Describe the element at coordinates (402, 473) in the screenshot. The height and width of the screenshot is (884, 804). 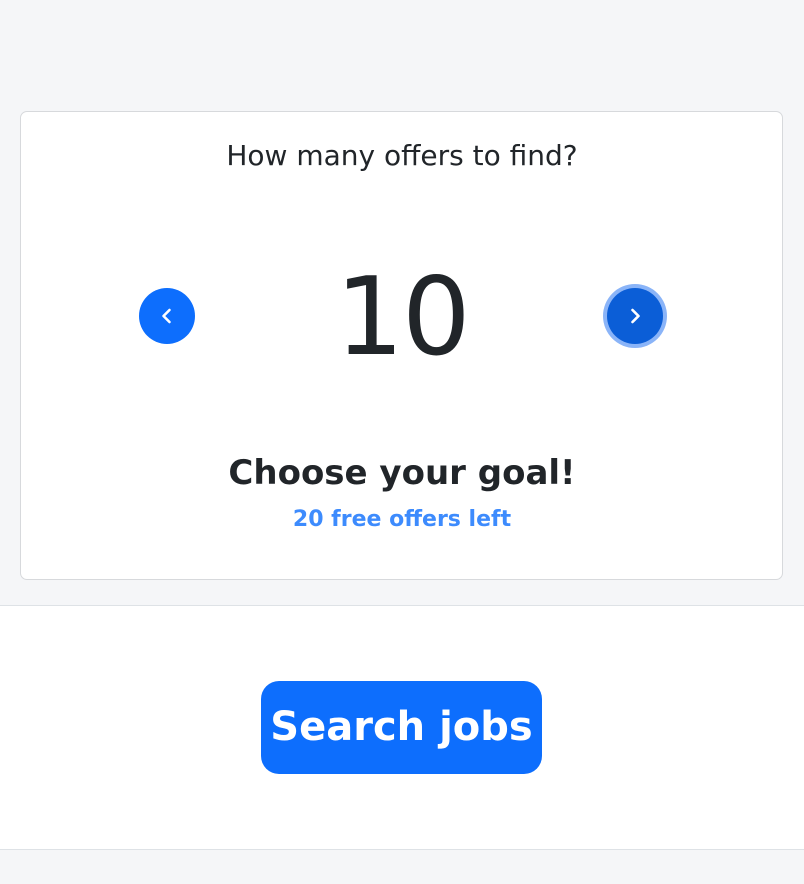
I see `goal-title: Choose your goal!` at that location.